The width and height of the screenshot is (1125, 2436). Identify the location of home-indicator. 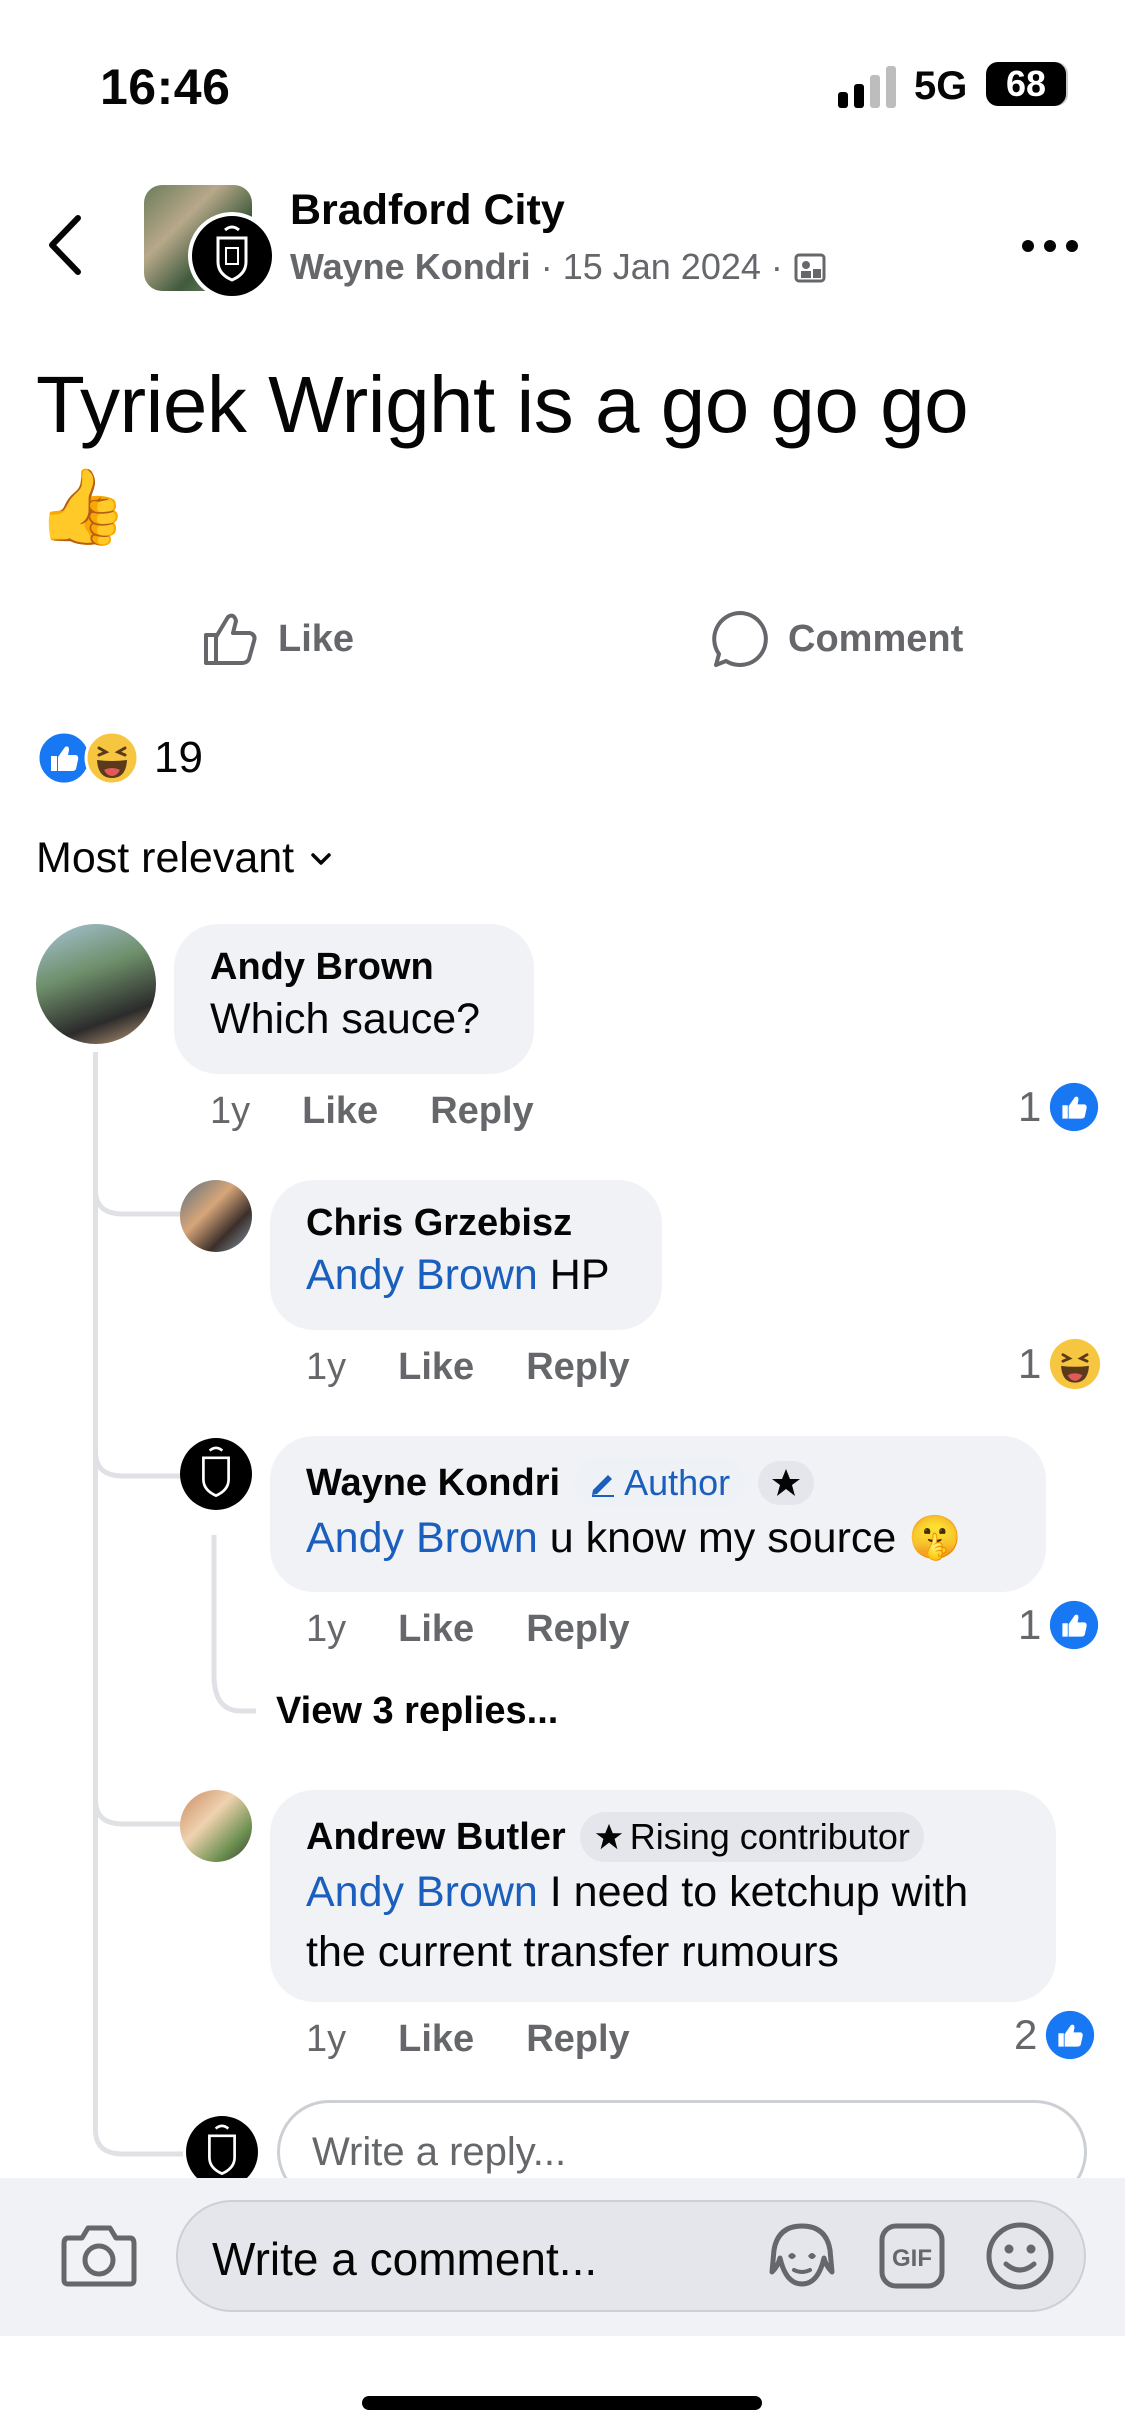
(562, 2403).